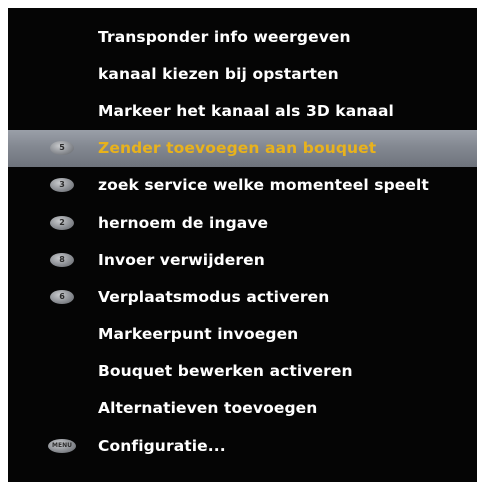 Image resolution: width=485 pixels, height=490 pixels. I want to click on menu-item-label: Bouquet bewerken activeren, so click(225, 371).